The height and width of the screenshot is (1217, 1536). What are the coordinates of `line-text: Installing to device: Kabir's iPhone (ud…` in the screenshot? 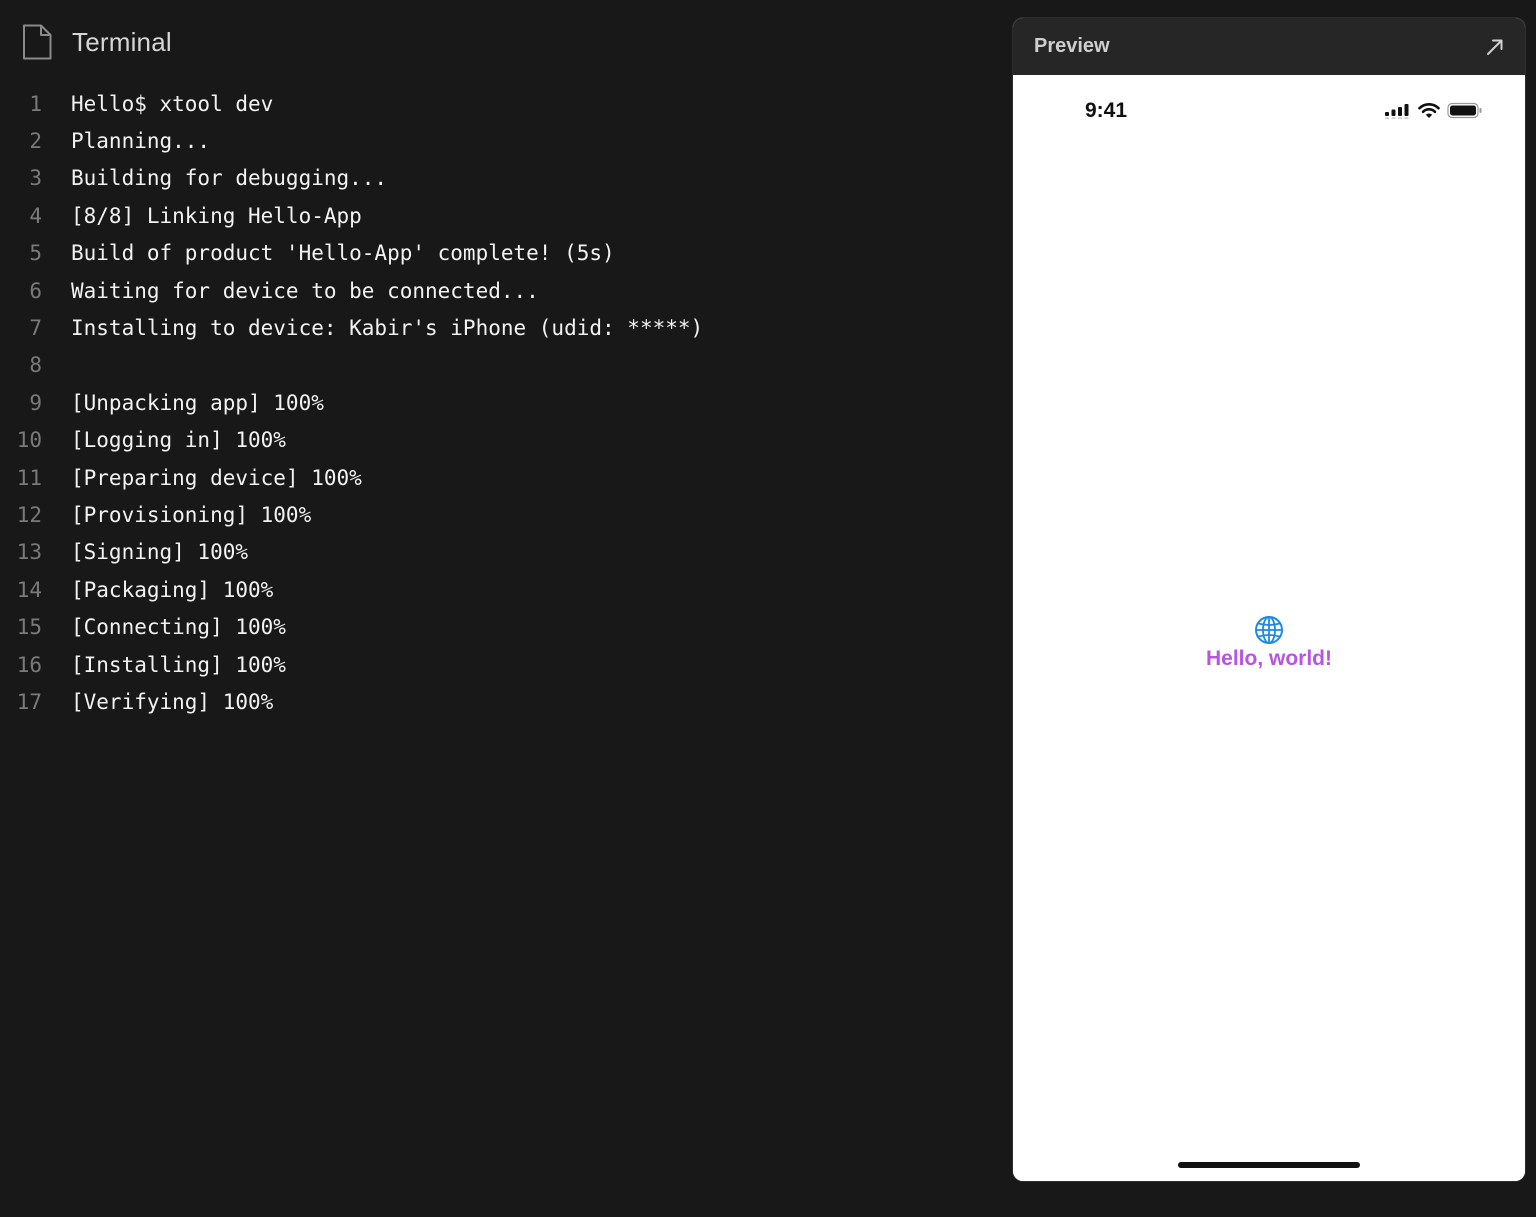 It's located at (387, 328).